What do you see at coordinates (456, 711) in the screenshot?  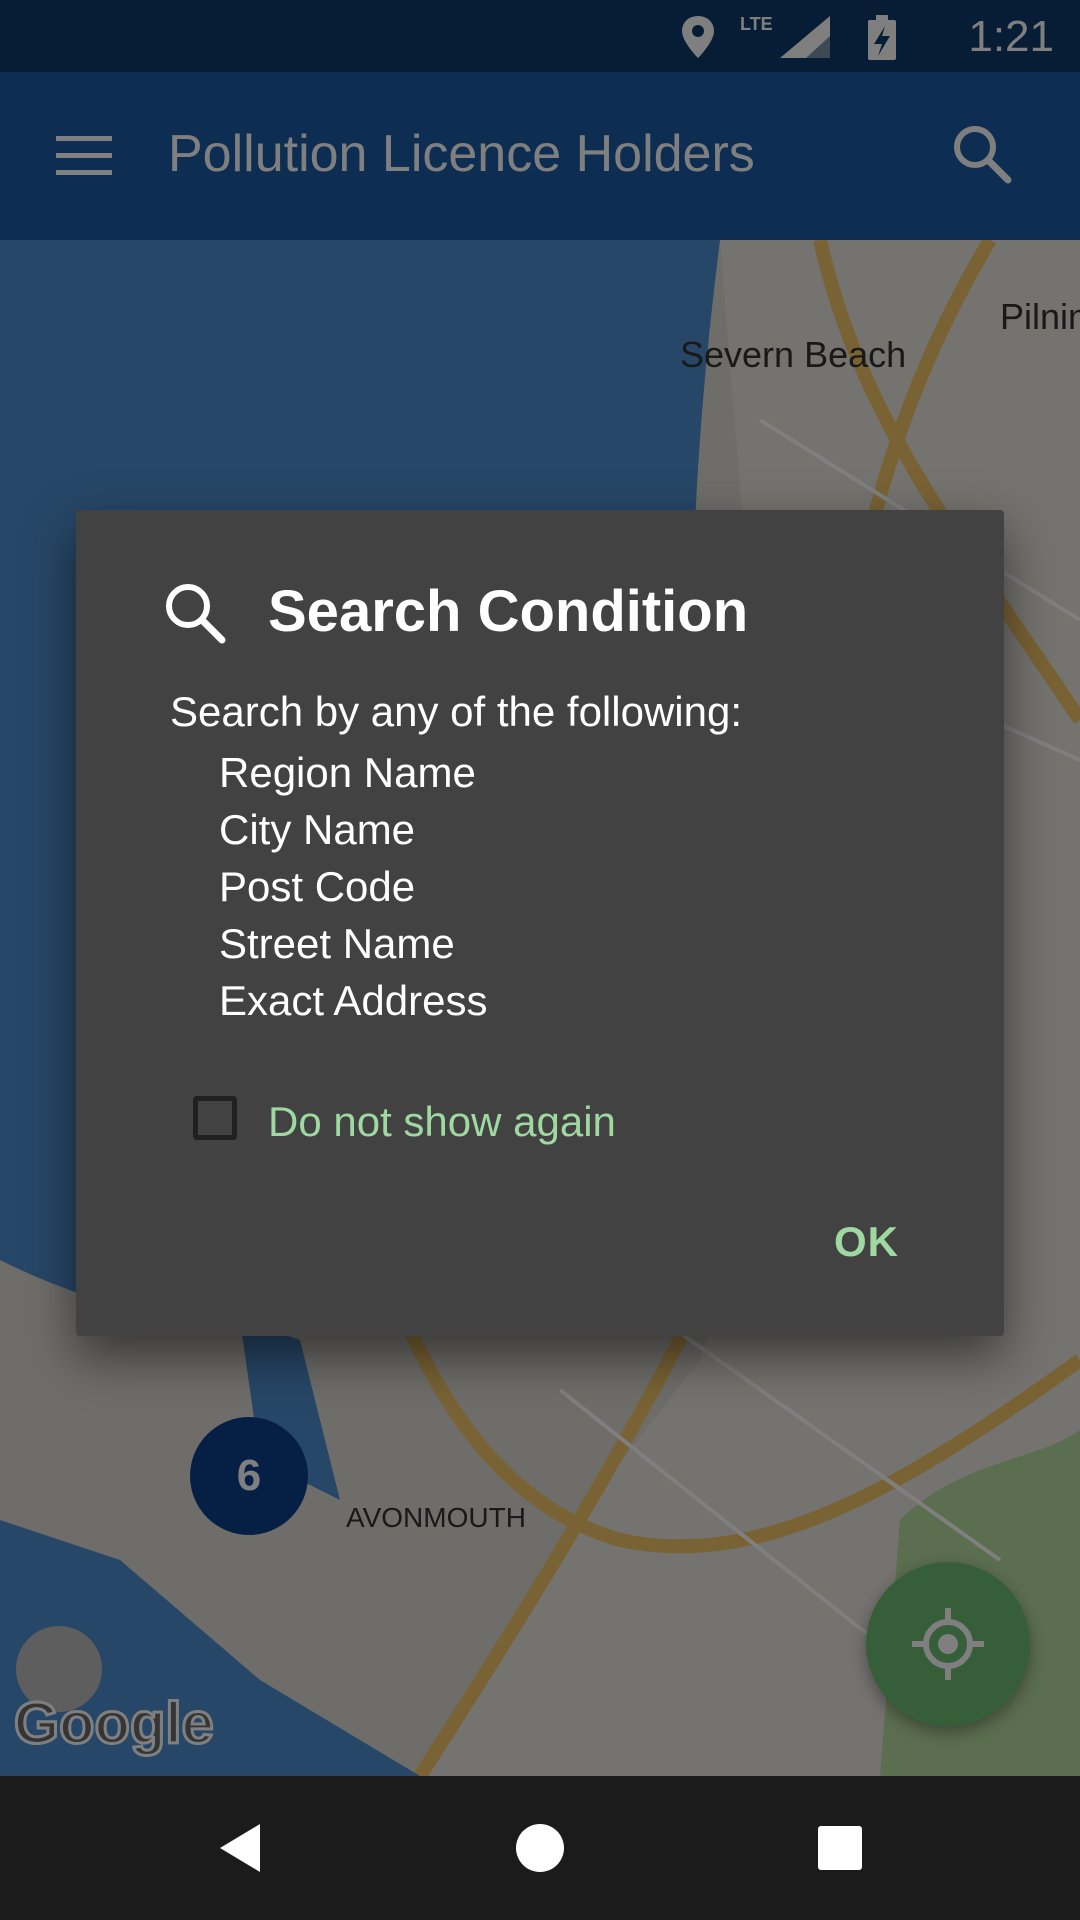 I see `dialog-intro-text: Search by any of the following:` at bounding box center [456, 711].